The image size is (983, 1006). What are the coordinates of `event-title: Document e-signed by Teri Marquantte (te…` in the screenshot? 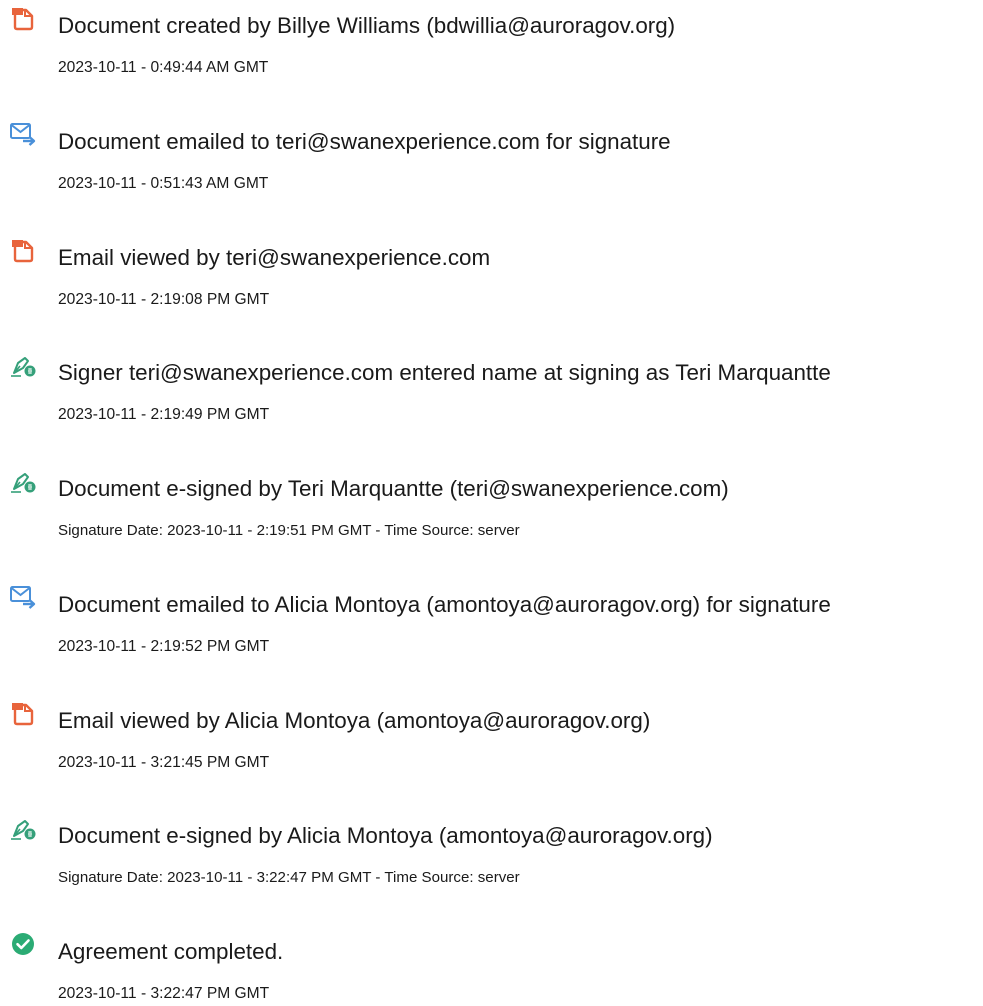 It's located at (393, 488).